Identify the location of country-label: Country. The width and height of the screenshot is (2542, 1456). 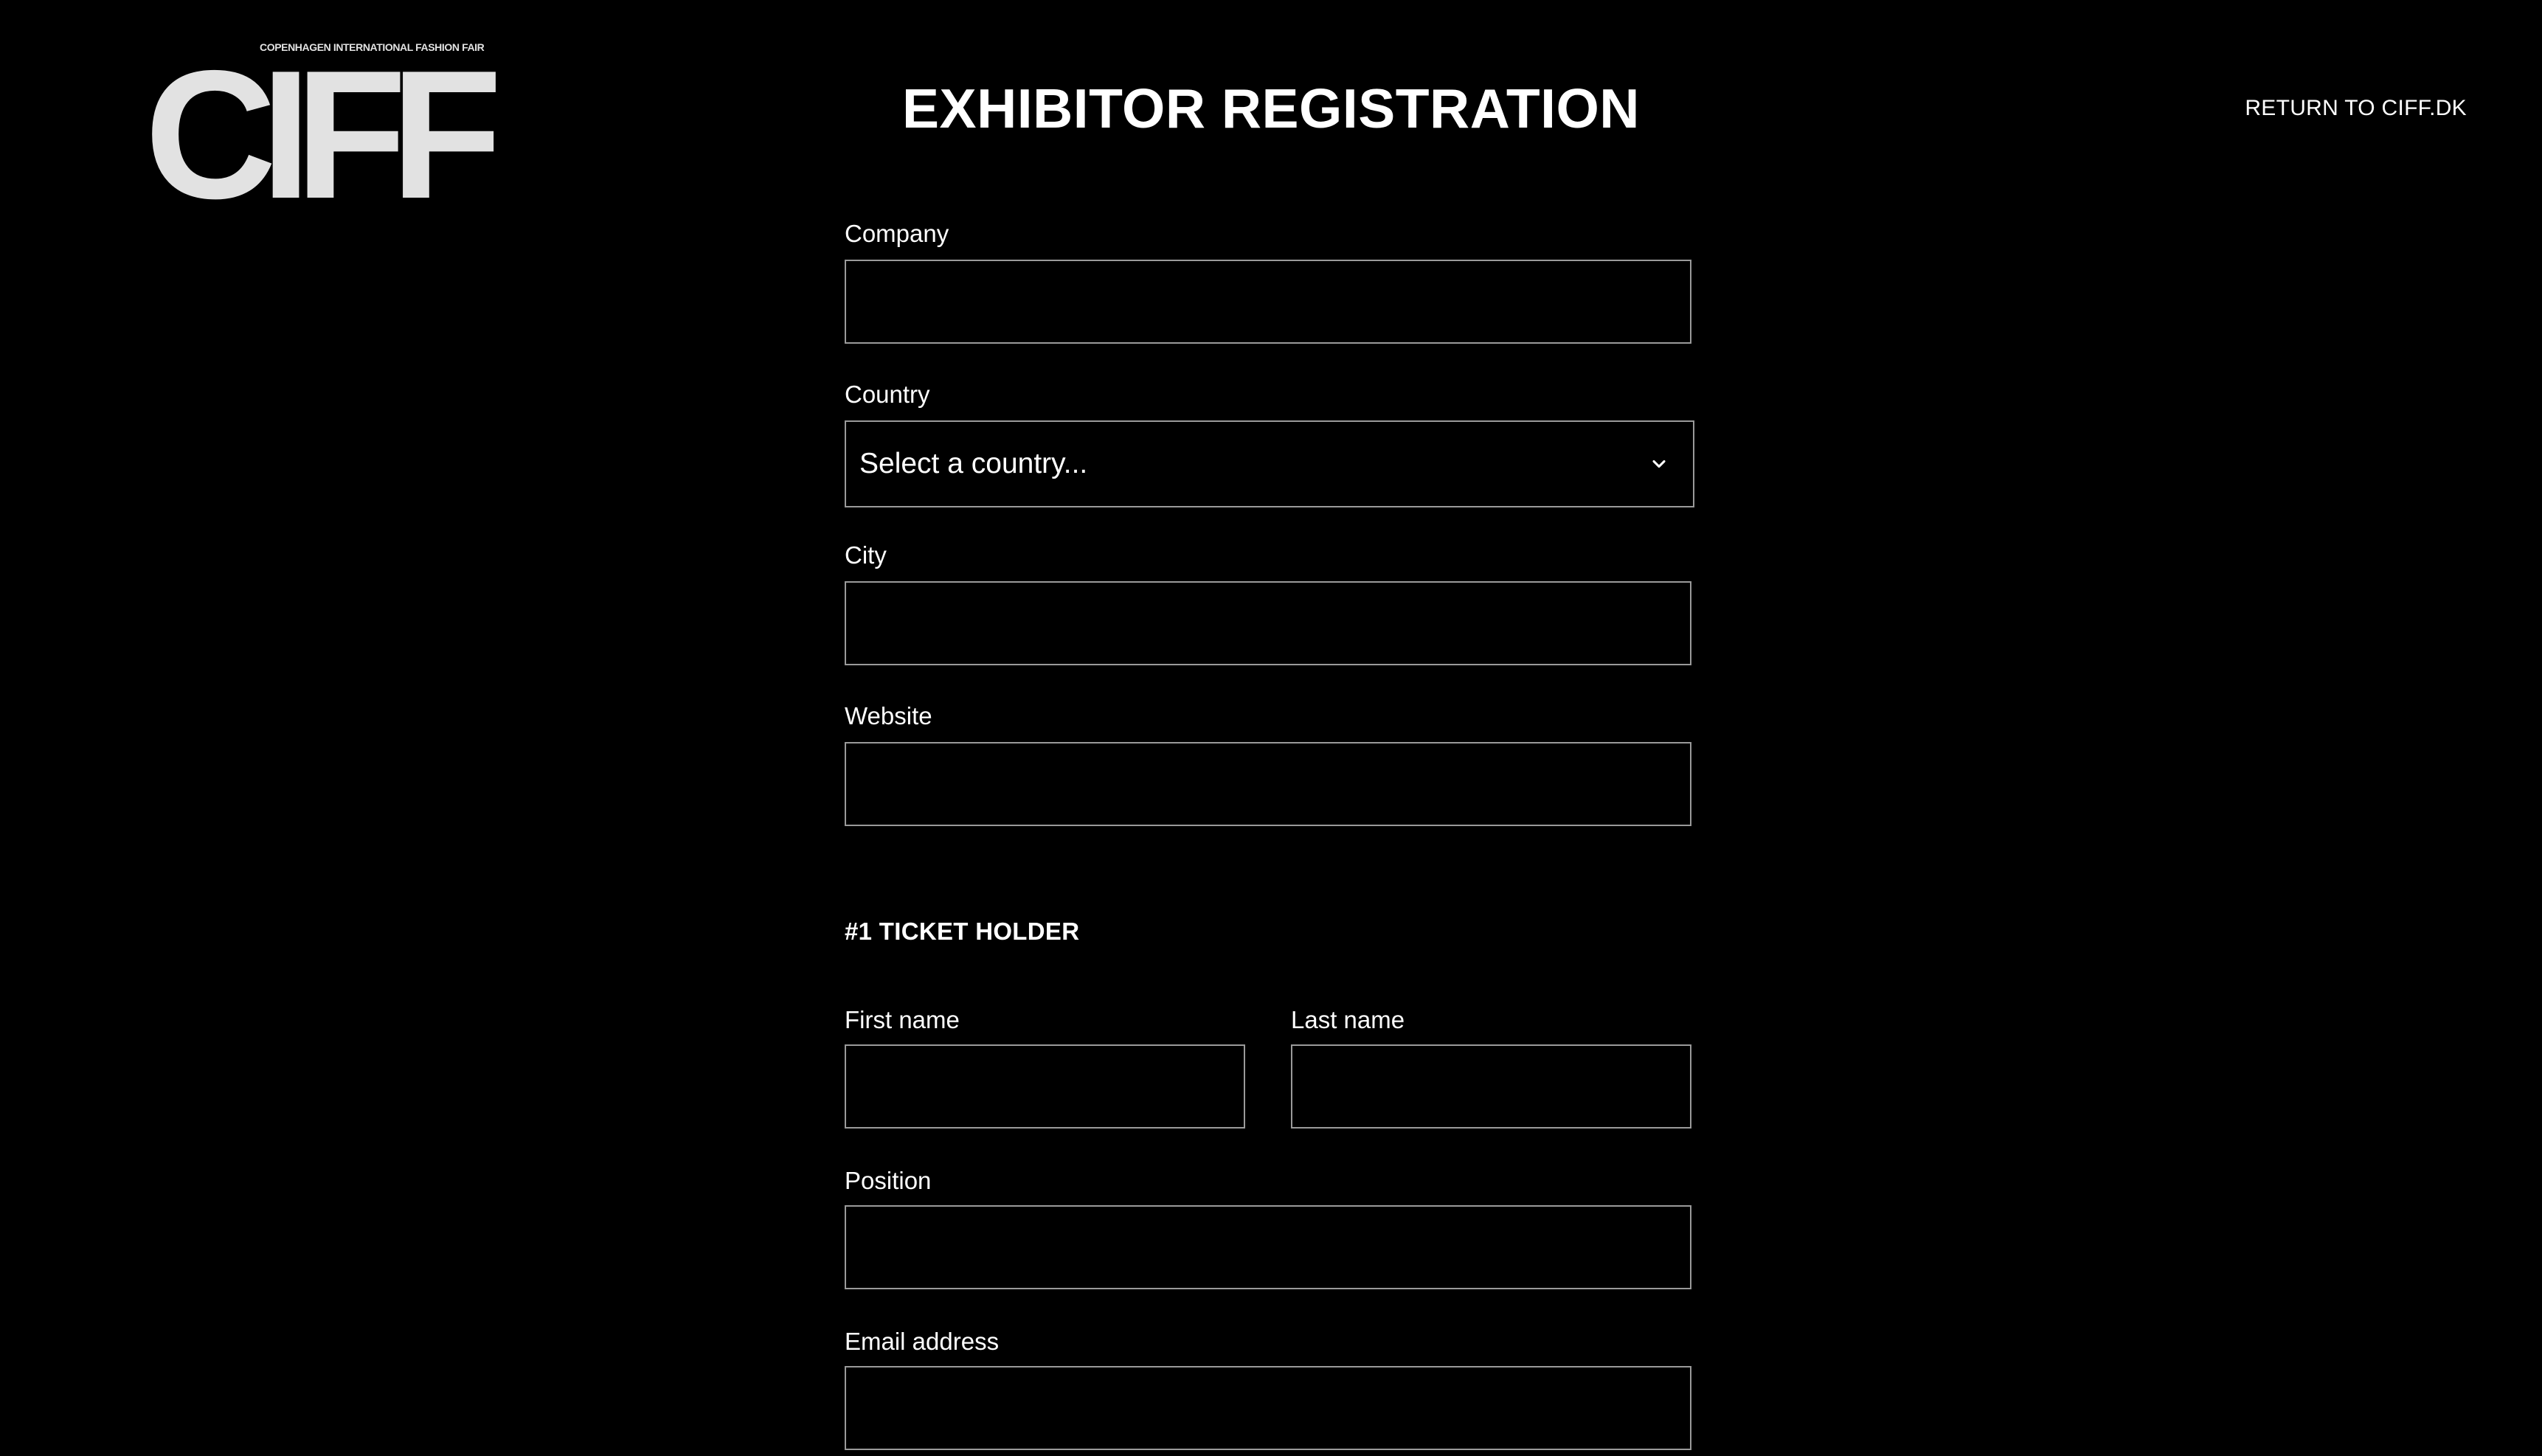
(887, 394).